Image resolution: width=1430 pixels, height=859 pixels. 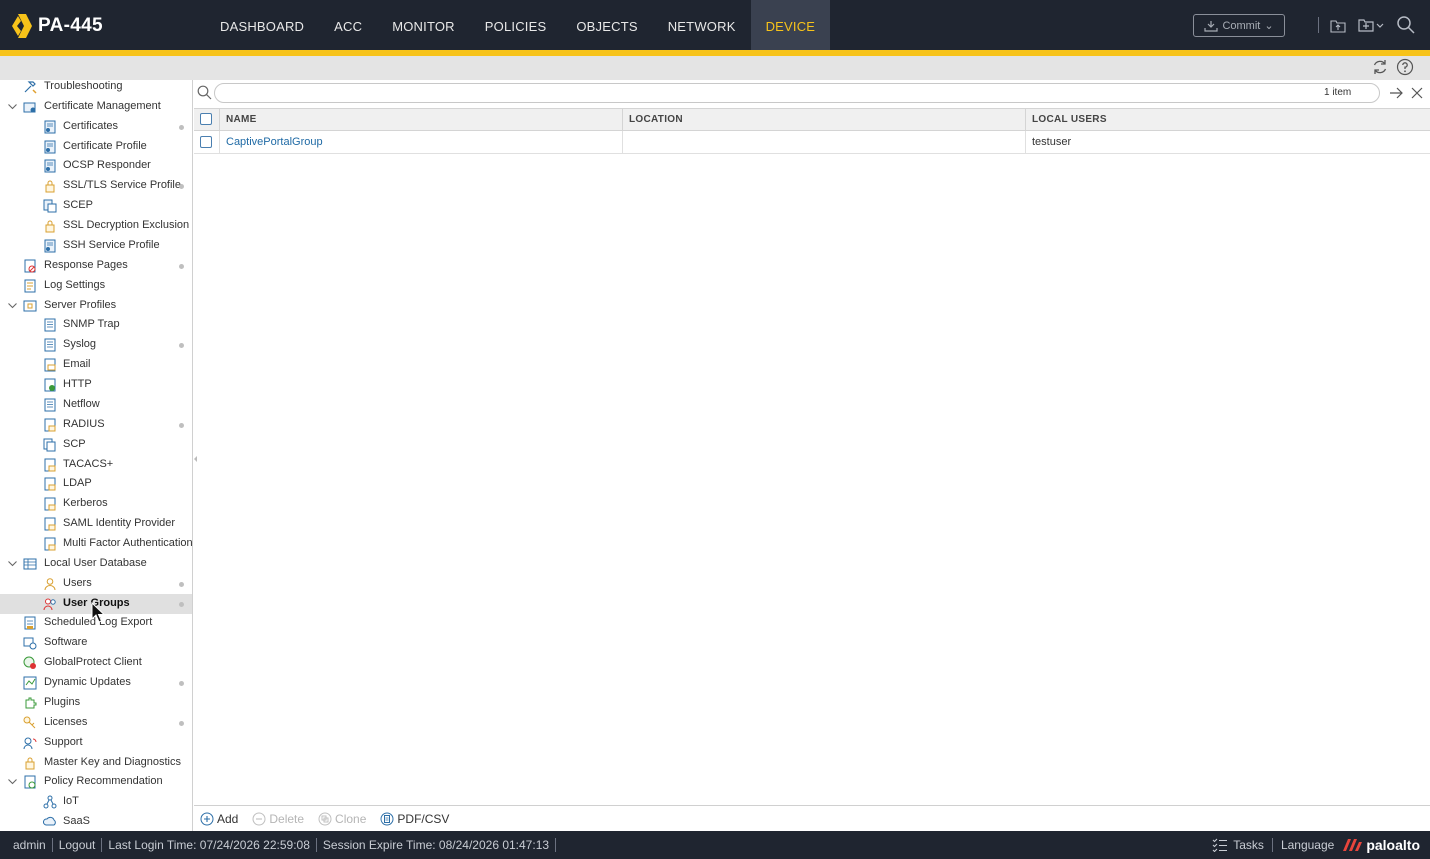 What do you see at coordinates (96, 663) in the screenshot?
I see `sidebar-item-globalprotect-client: GlobalProtect Client` at bounding box center [96, 663].